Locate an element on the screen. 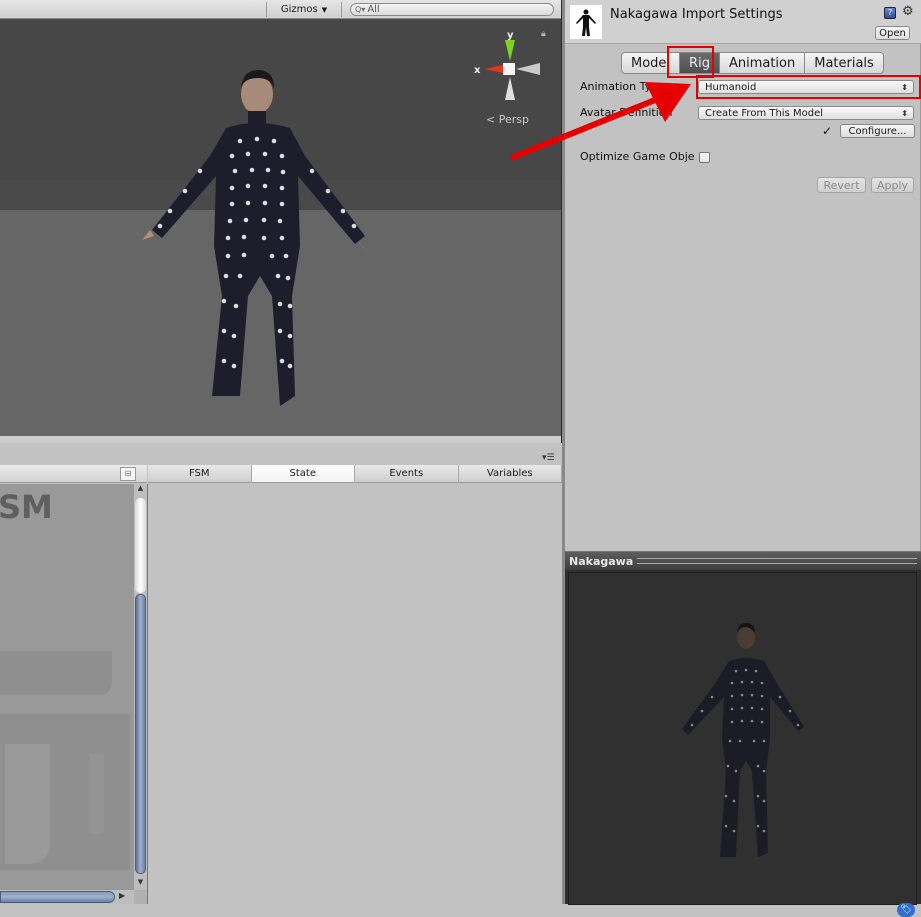 Image resolution: width=921 pixels, height=917 pixels. tab-variables: Variables is located at coordinates (510, 474).